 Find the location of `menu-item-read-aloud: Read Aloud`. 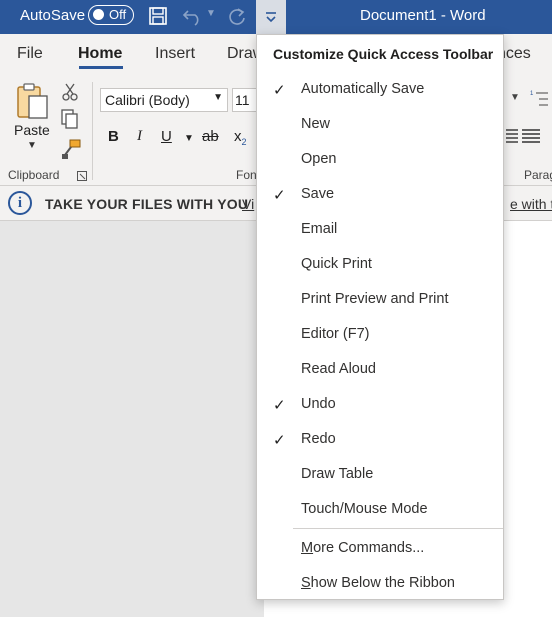

menu-item-read-aloud: Read Aloud is located at coordinates (380, 369).